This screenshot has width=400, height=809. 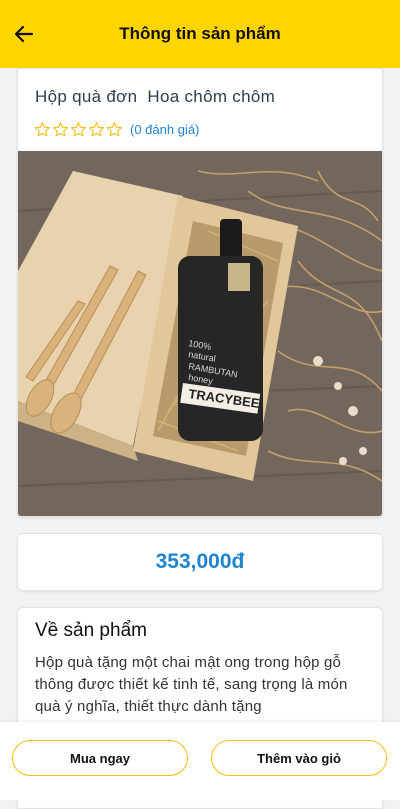 I want to click on product-name: Hộp quà đơn Hoa chôm chôm, so click(x=155, y=96).